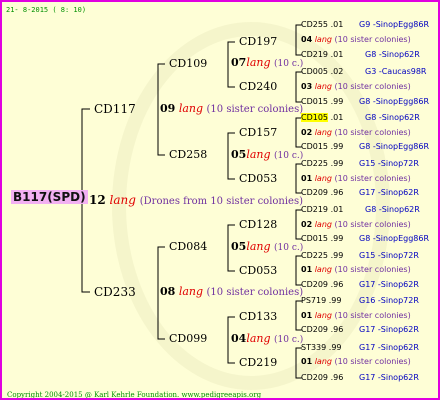  What do you see at coordinates (307, 86) in the screenshot?
I see `gen3-year: 03` at bounding box center [307, 86].